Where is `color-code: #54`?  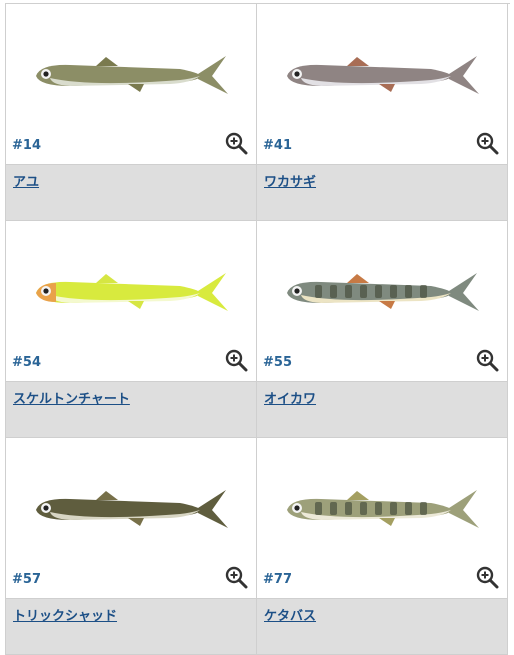 color-code: #54 is located at coordinates (26, 362).